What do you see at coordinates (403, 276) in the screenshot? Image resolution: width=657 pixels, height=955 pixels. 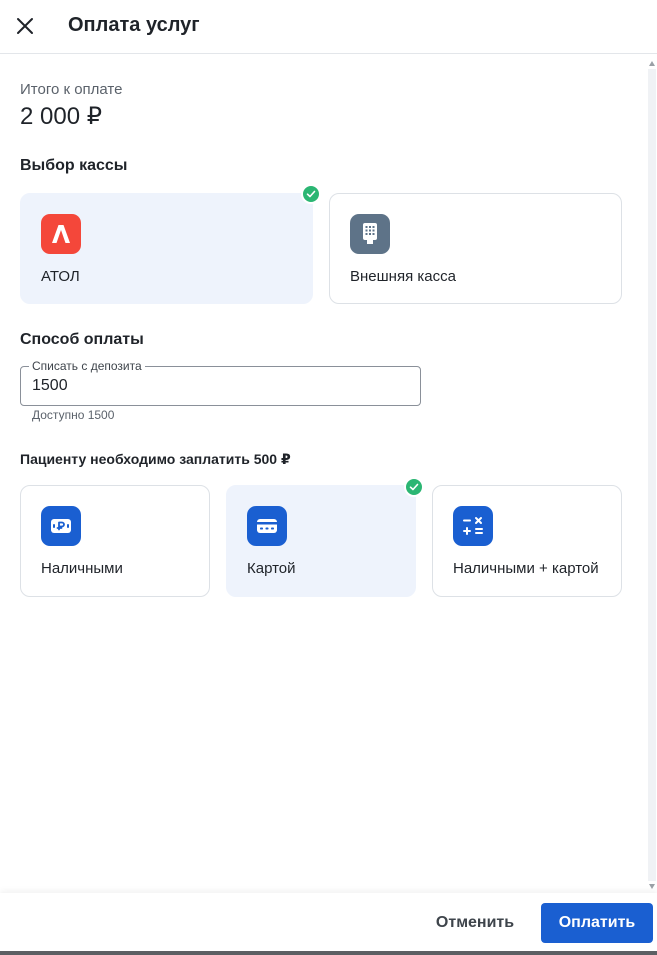 I see `cash-register-label: Внешняя касса` at bounding box center [403, 276].